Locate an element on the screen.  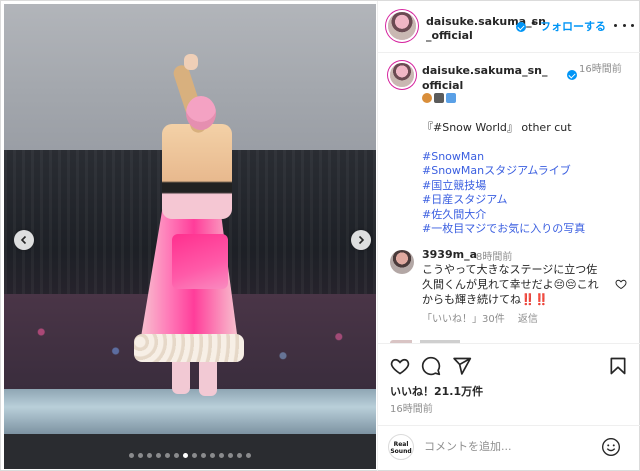
post-timestamp: 16時間前 is located at coordinates (411, 409).